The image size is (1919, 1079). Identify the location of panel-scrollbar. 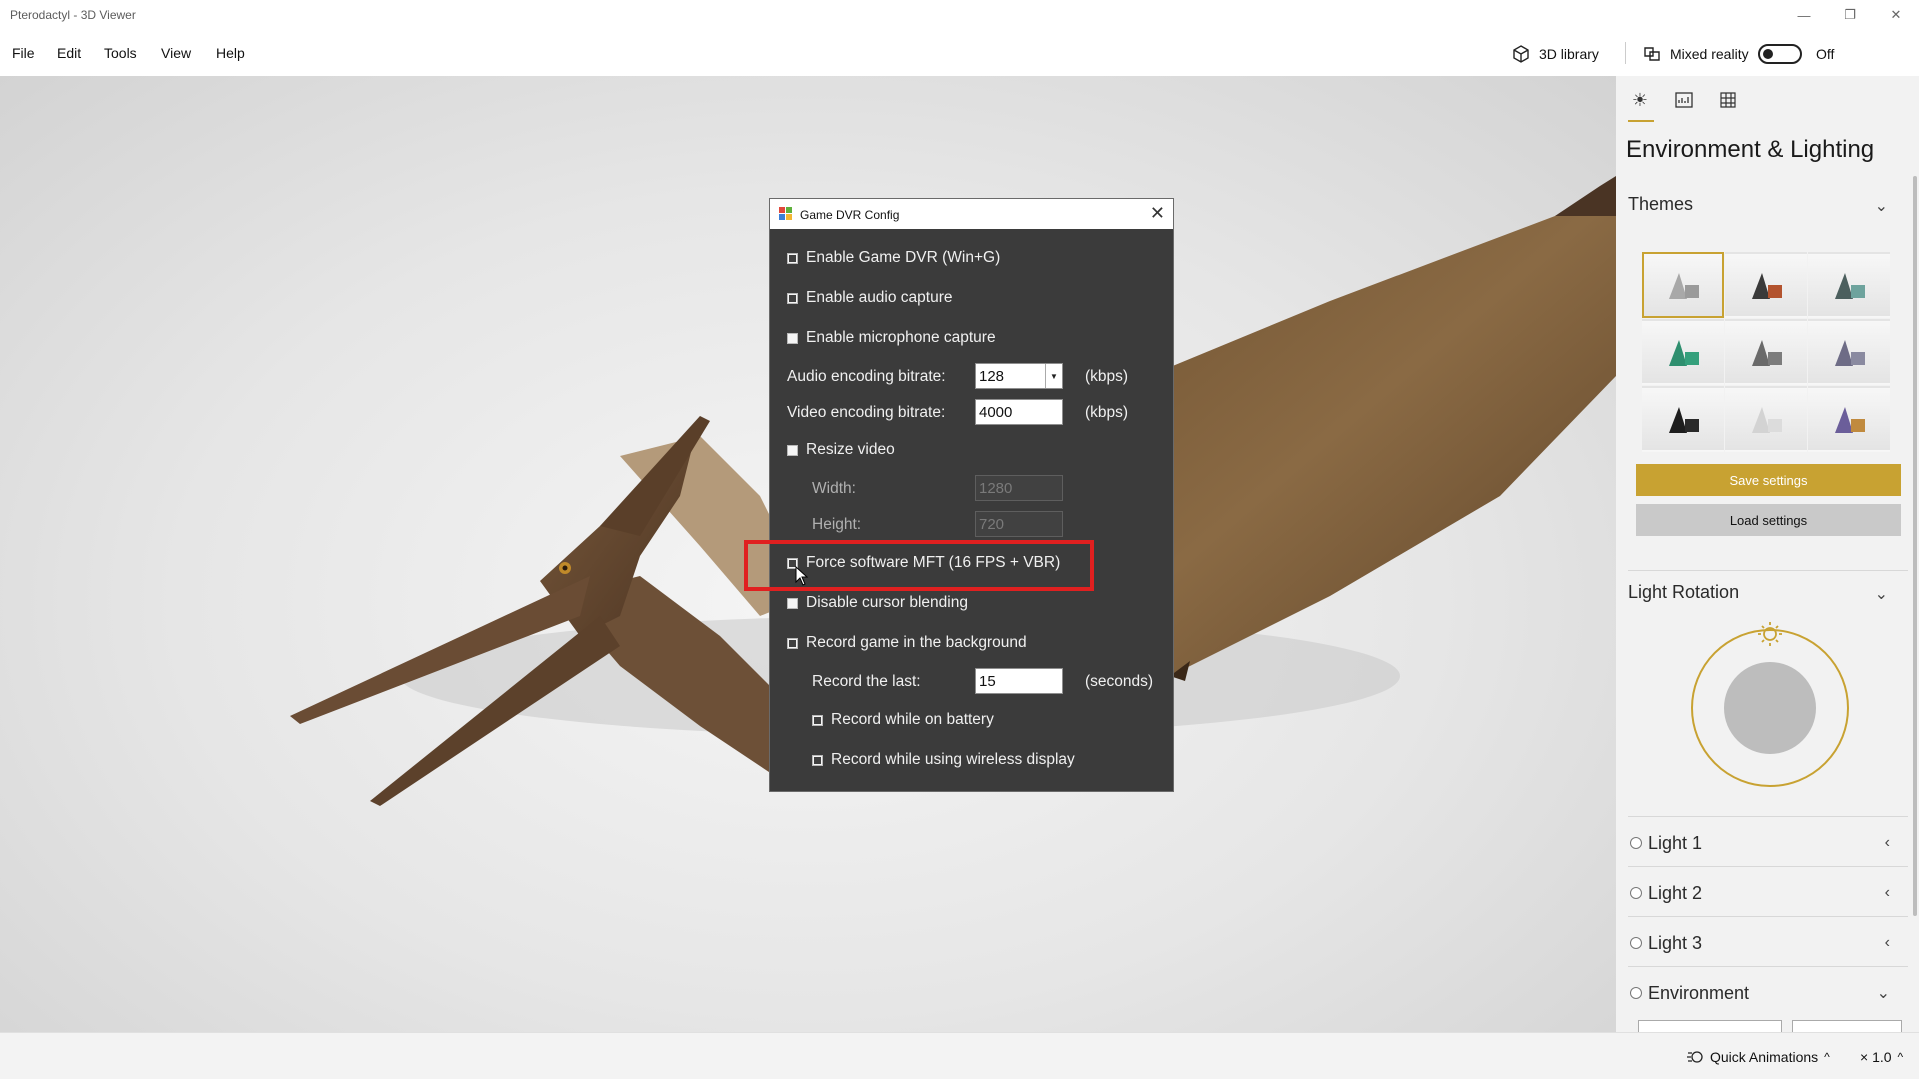
(1915, 546).